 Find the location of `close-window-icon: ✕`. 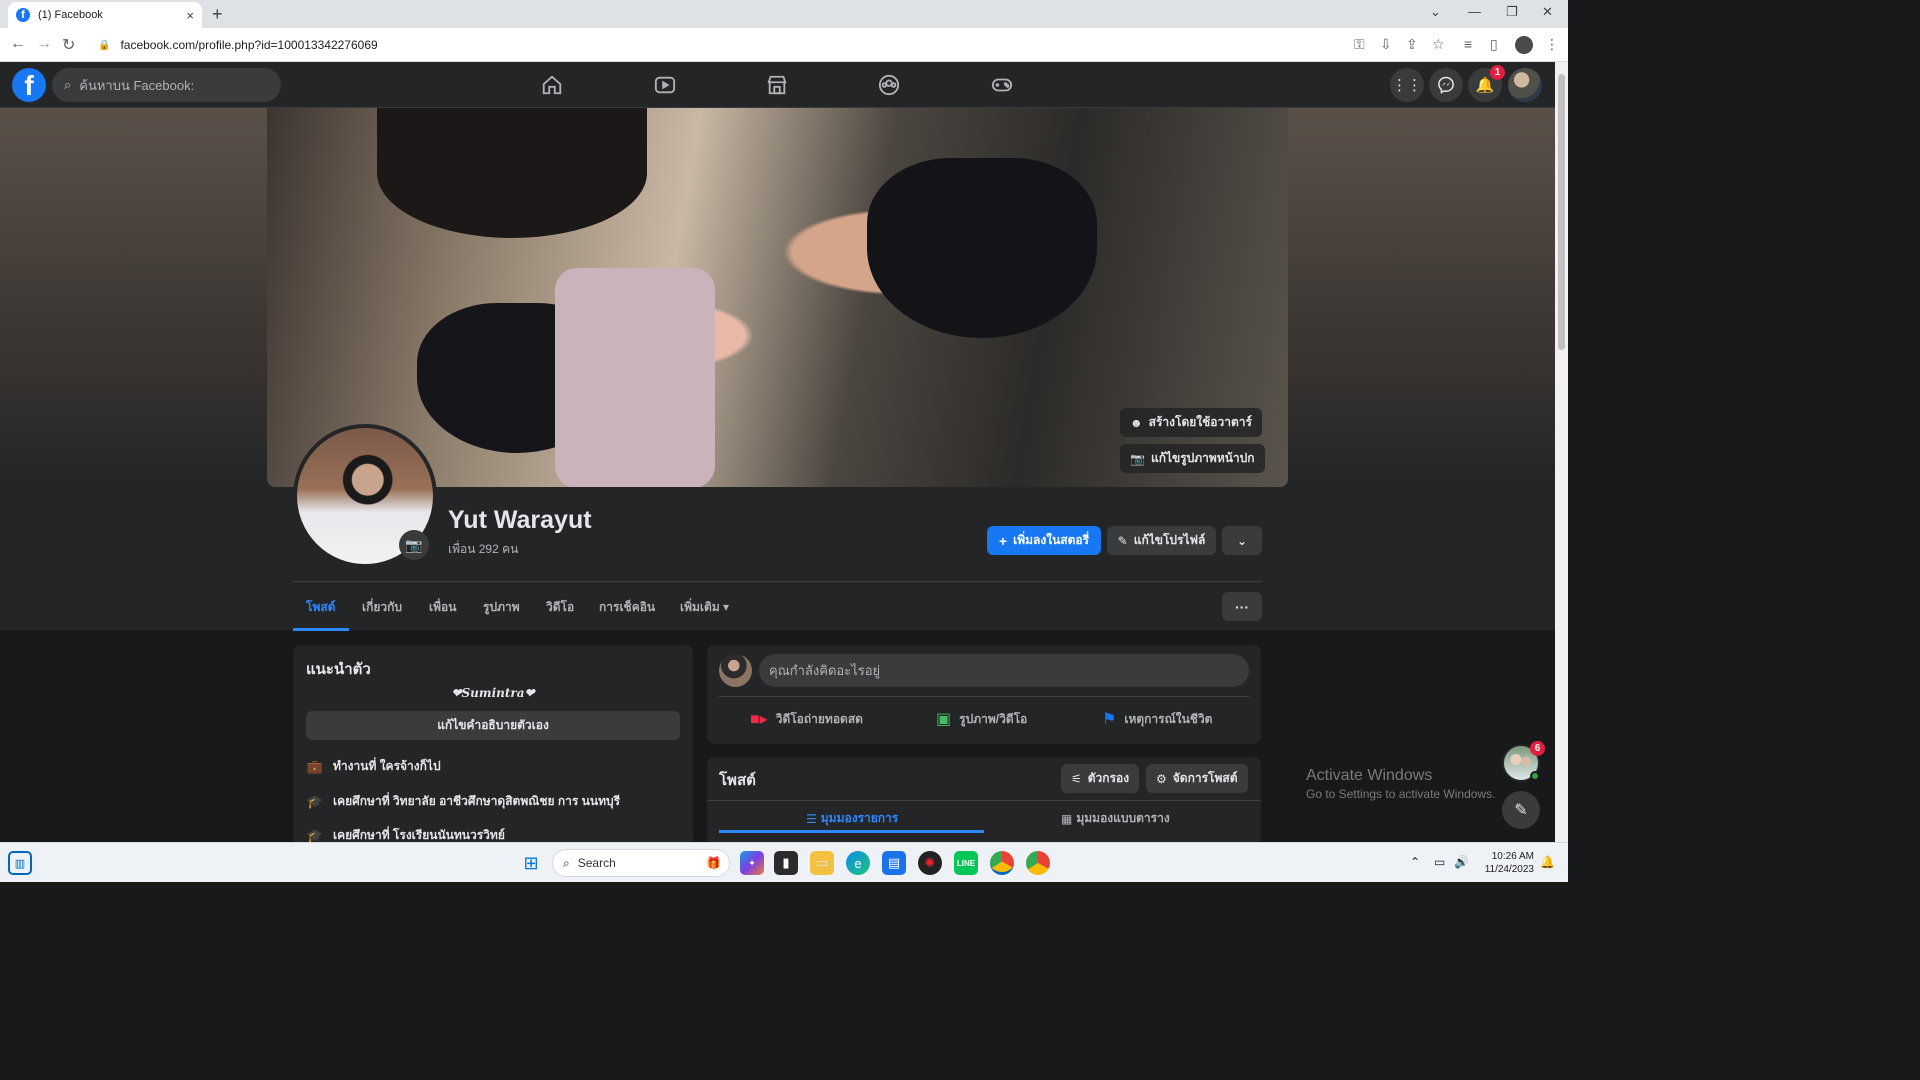

close-window-icon: ✕ is located at coordinates (1547, 12).